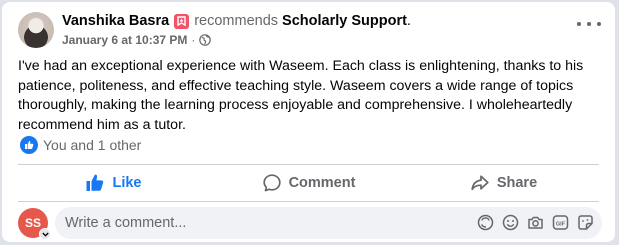 The image size is (619, 245). I want to click on camera-icon, so click(535, 222).